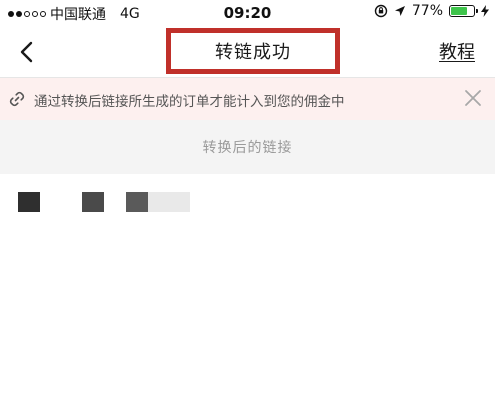  I want to click on nav-bar: 转链成功 教程, so click(247, 52).